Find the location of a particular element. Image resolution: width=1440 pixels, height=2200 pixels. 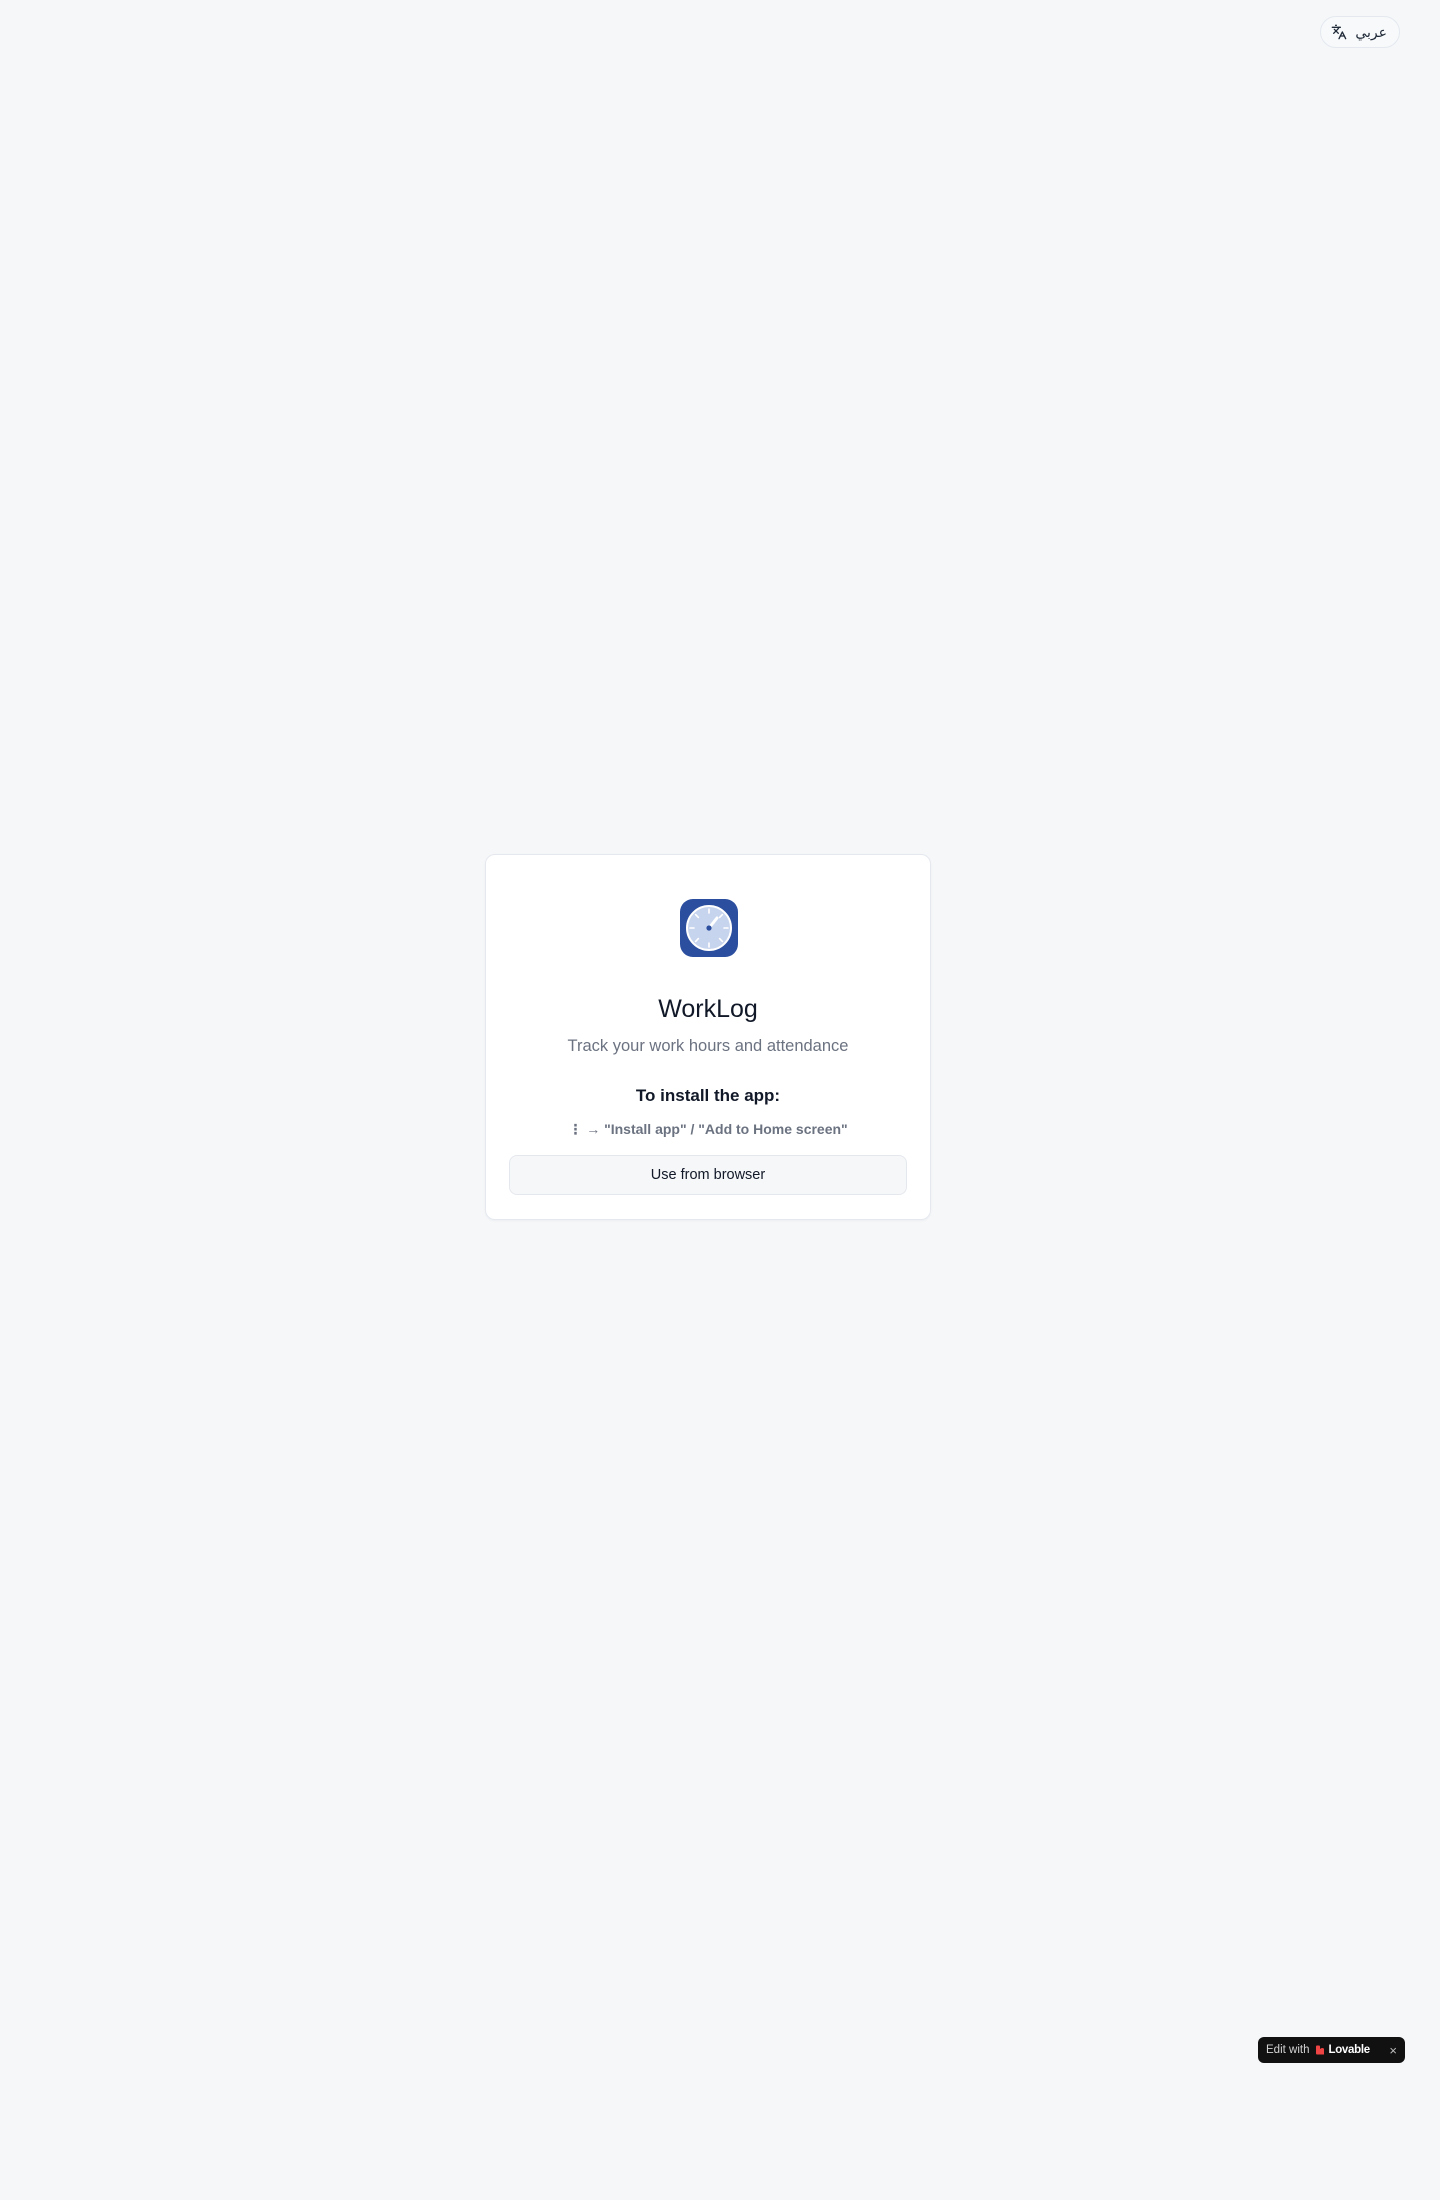

badge-brand: Lovable is located at coordinates (1349, 2050).